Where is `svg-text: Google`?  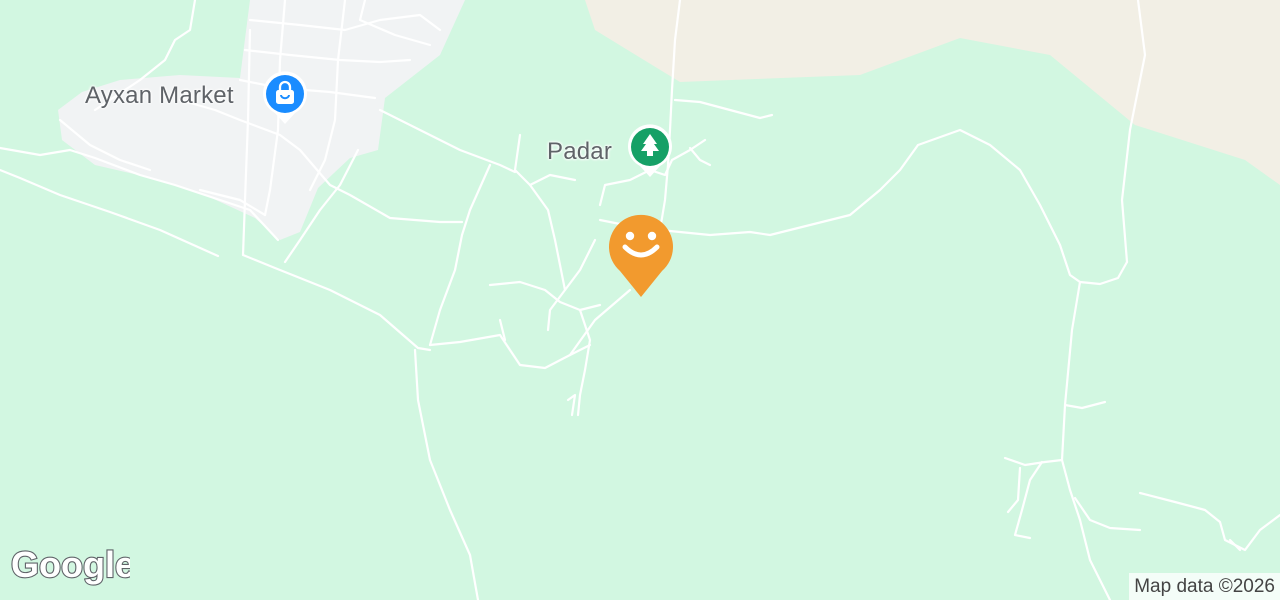
svg-text: Google is located at coordinates (70, 564).